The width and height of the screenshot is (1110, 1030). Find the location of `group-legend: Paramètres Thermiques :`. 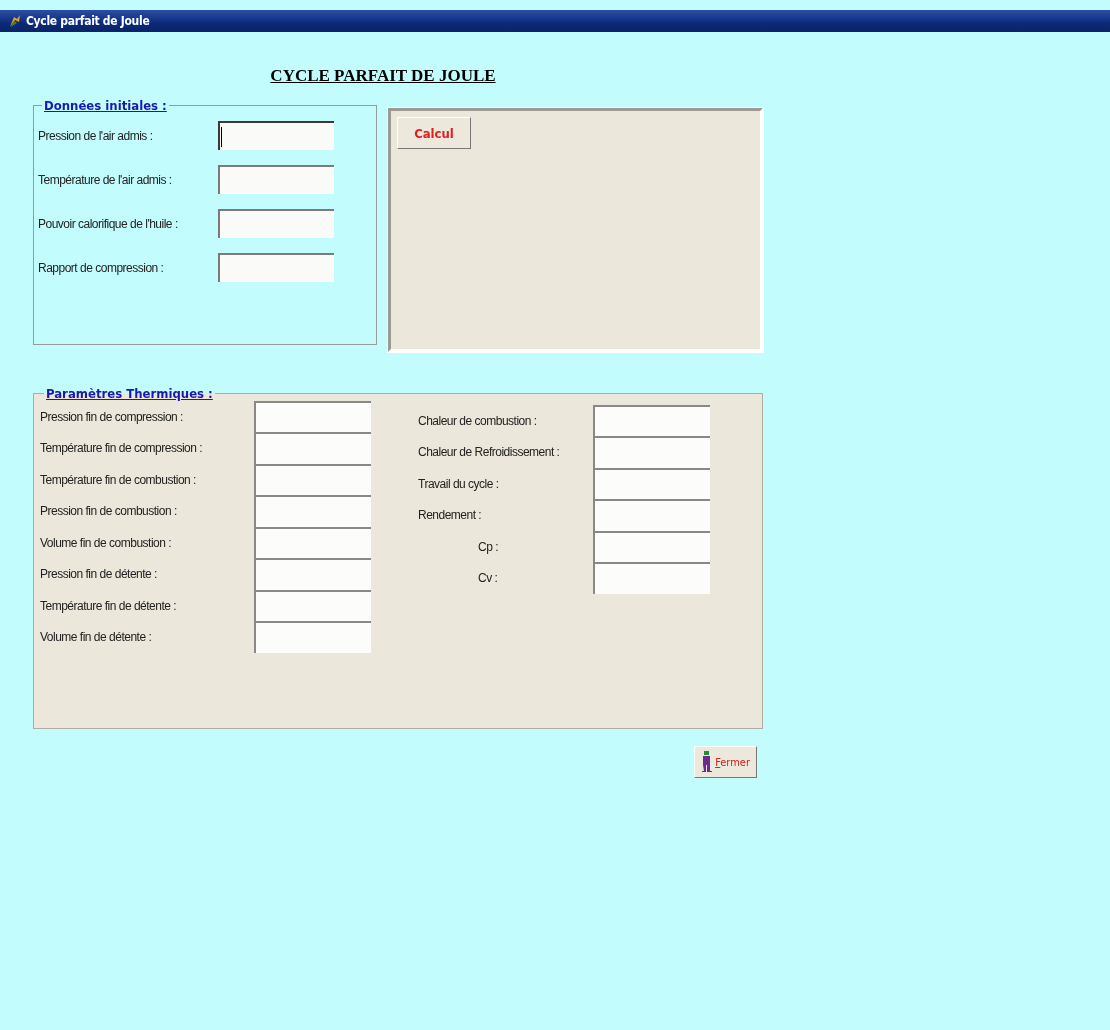

group-legend: Paramètres Thermiques : is located at coordinates (129, 393).